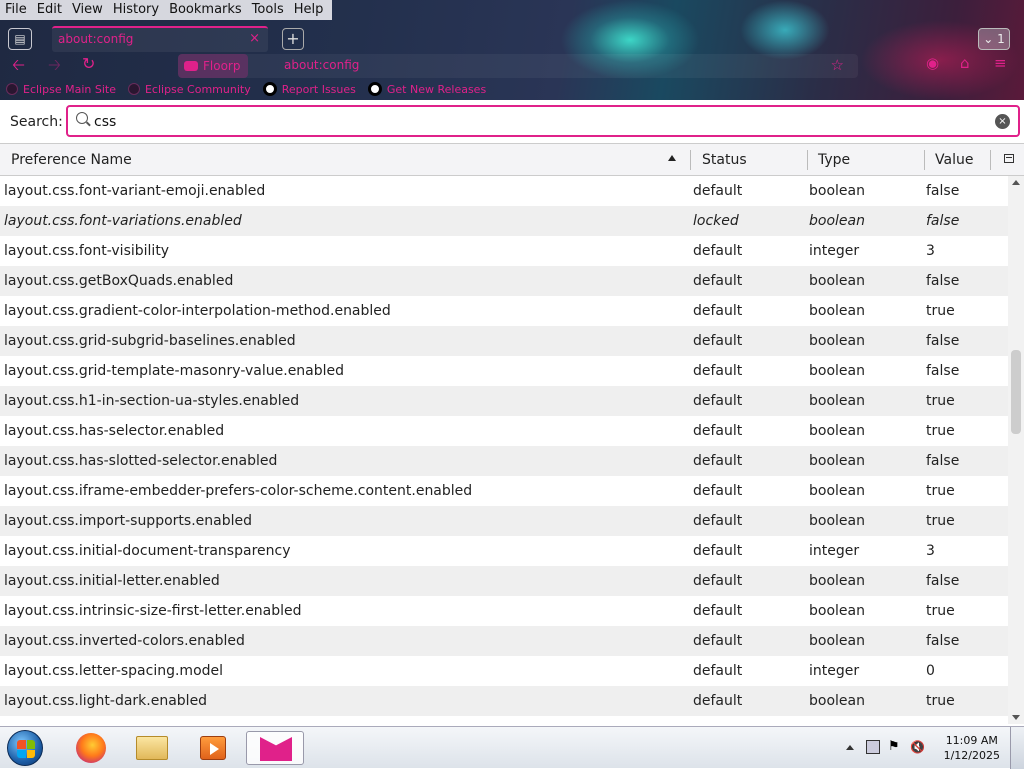 The image size is (1024, 769). Describe the element at coordinates (135, 191) in the screenshot. I see `pref-name: layout.css.font-variant-emoji.enabled` at that location.